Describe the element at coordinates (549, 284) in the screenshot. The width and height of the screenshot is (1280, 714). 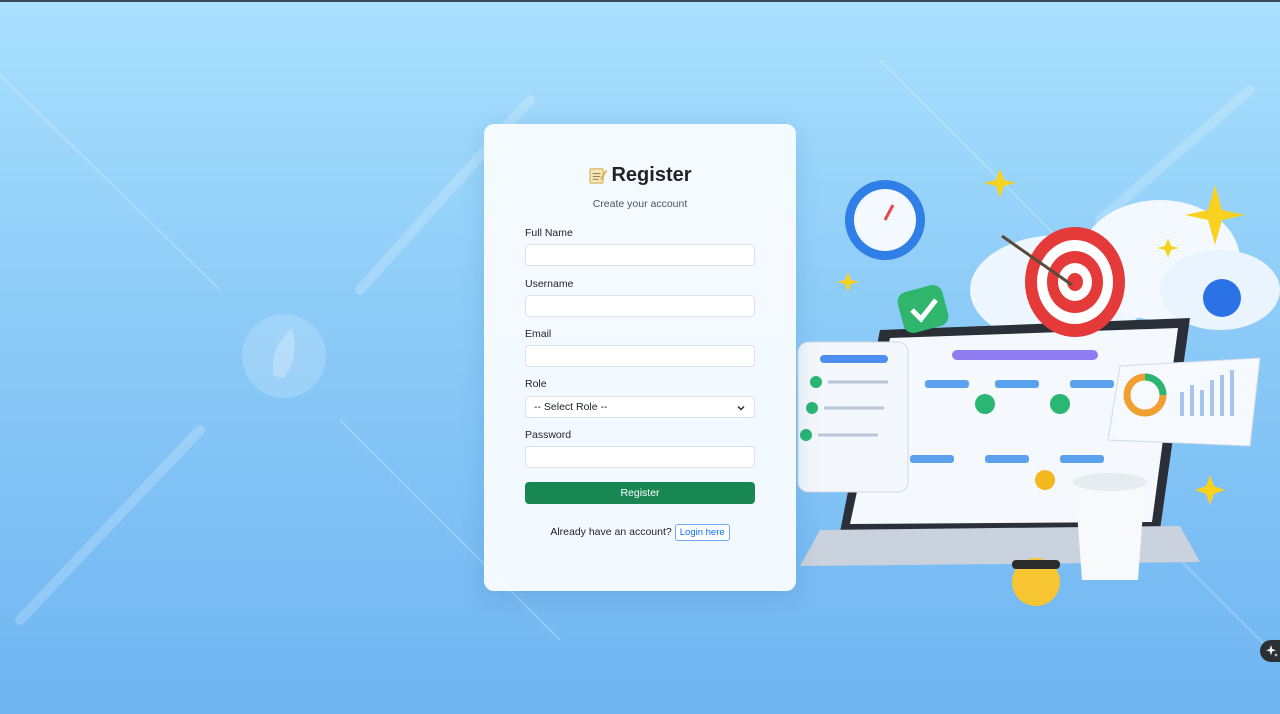
I see `username-label: Username` at that location.